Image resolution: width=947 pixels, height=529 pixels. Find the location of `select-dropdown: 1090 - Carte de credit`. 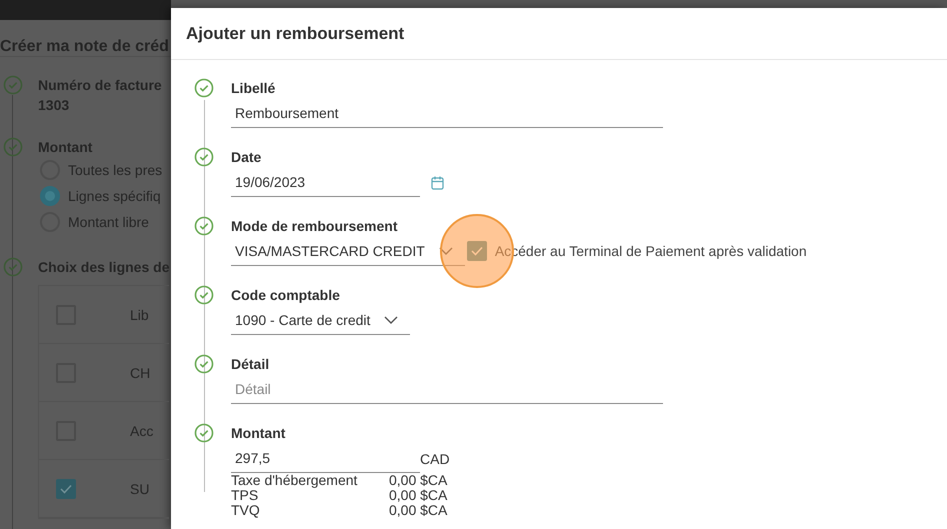

select-dropdown: 1090 - Carte de credit is located at coordinates (320, 320).